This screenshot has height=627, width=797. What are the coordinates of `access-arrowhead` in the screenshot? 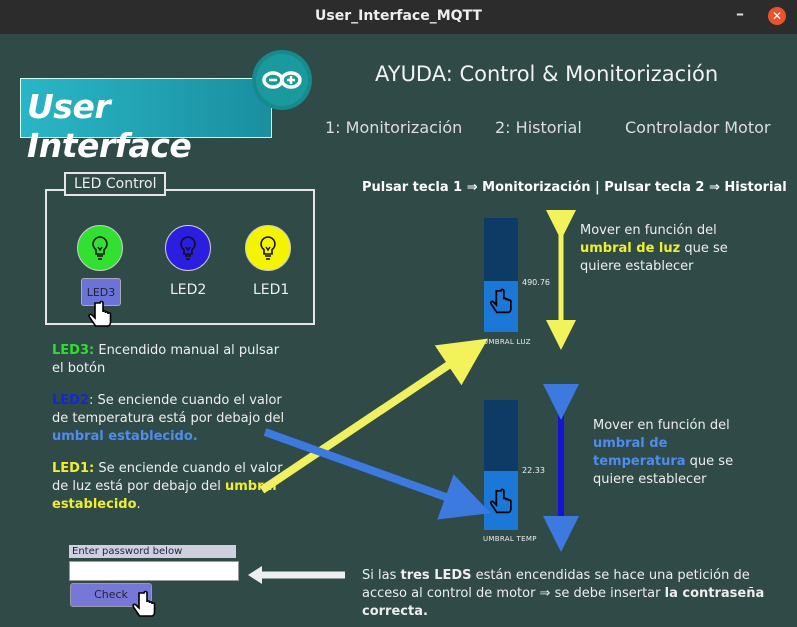 It's located at (255, 575).